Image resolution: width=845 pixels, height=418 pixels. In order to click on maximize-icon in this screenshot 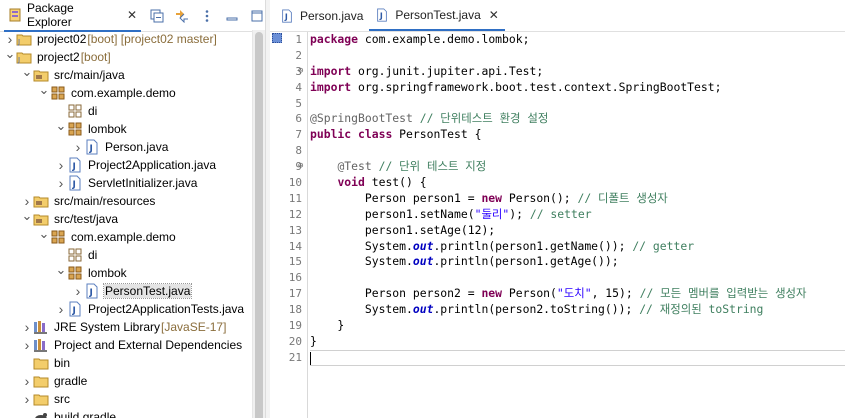, I will do `click(257, 16)`.